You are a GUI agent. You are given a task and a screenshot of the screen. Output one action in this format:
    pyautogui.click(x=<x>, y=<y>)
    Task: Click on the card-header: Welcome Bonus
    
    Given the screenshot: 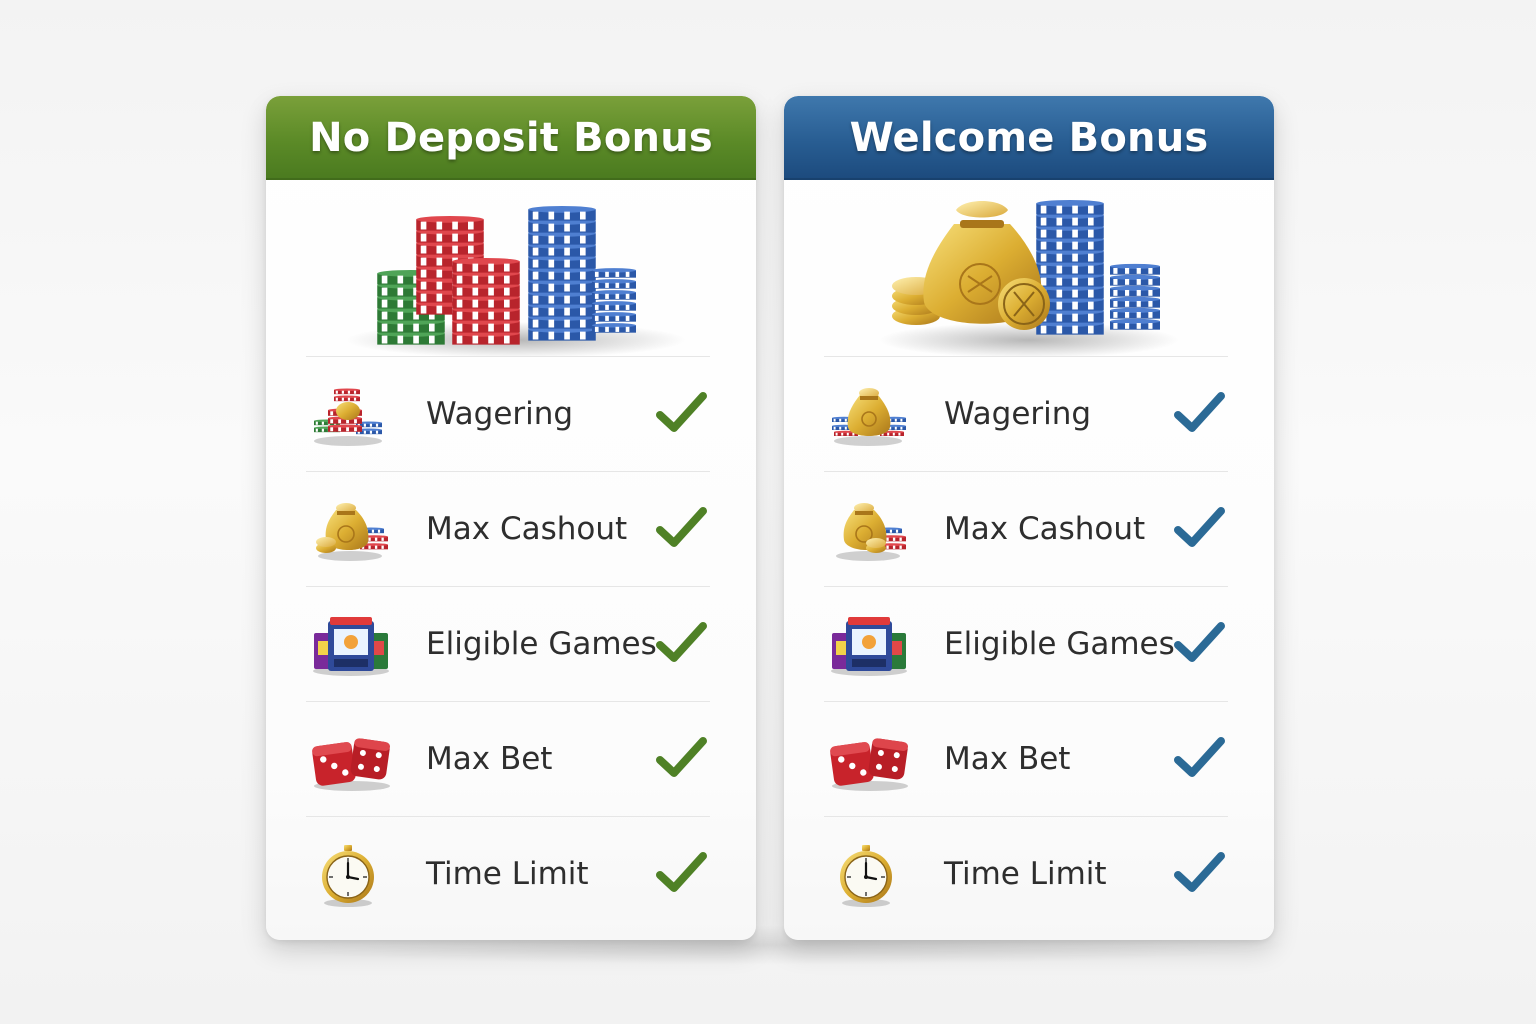 What is the action you would take?
    pyautogui.click(x=1029, y=138)
    